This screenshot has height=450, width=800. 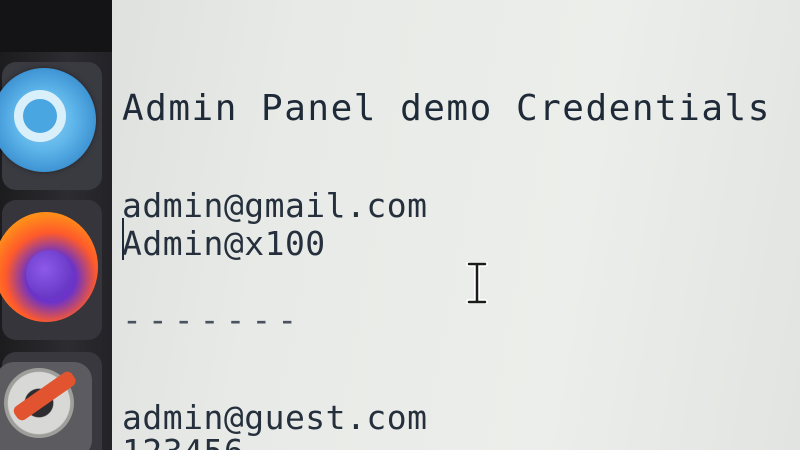 I want to click on text-caret, so click(x=123, y=239).